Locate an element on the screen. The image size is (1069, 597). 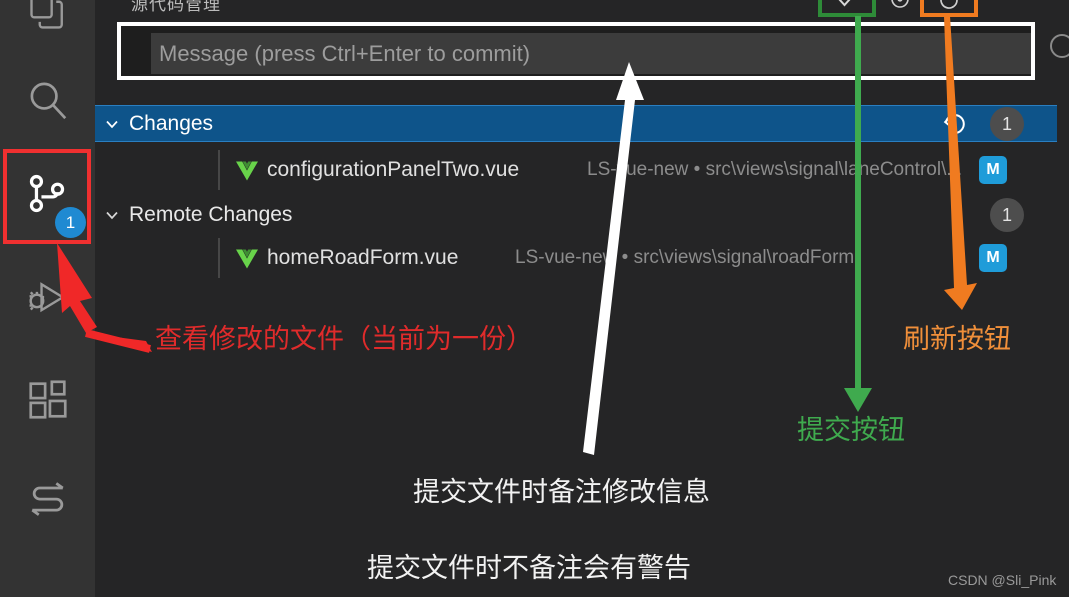
changes-count-badge: 1 is located at coordinates (1007, 124).